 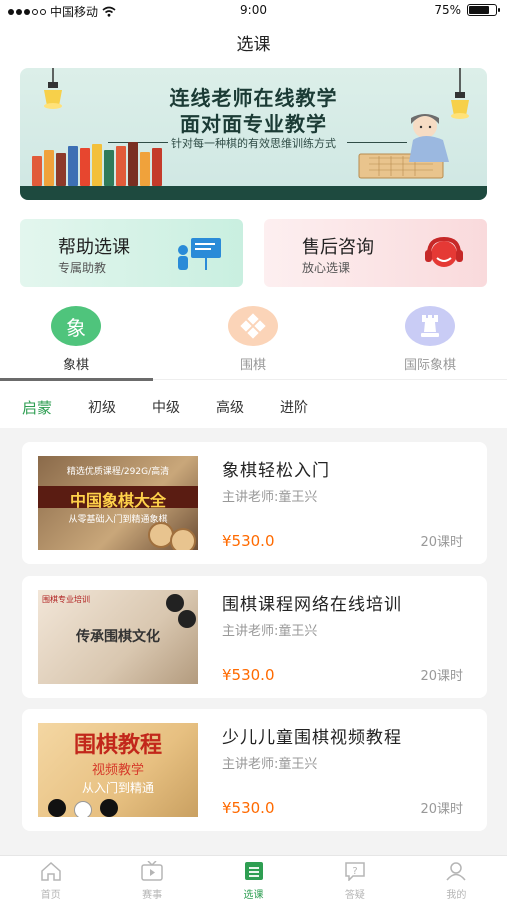 What do you see at coordinates (253, 193) in the screenshot?
I see `banner-floor` at bounding box center [253, 193].